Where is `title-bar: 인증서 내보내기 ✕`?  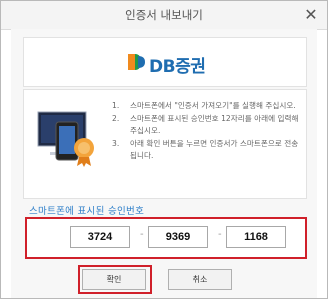 title-bar: 인증서 내보내기 ✕ is located at coordinates (164, 15).